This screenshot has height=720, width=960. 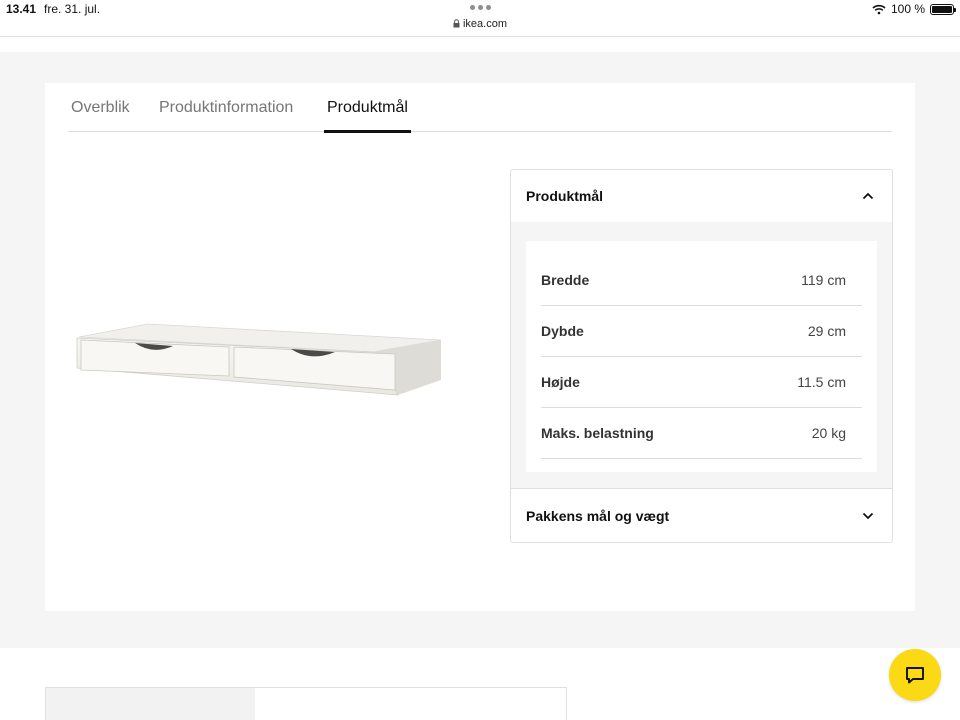 I want to click on tab-produktinformation: Produktinformation, so click(x=226, y=108).